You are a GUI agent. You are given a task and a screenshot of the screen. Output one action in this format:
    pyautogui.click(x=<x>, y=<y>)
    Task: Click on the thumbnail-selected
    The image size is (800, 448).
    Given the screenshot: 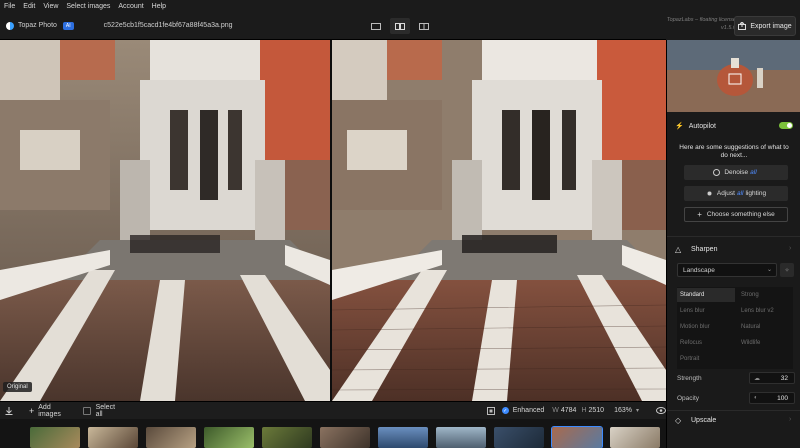 What is the action you would take?
    pyautogui.click(x=577, y=437)
    